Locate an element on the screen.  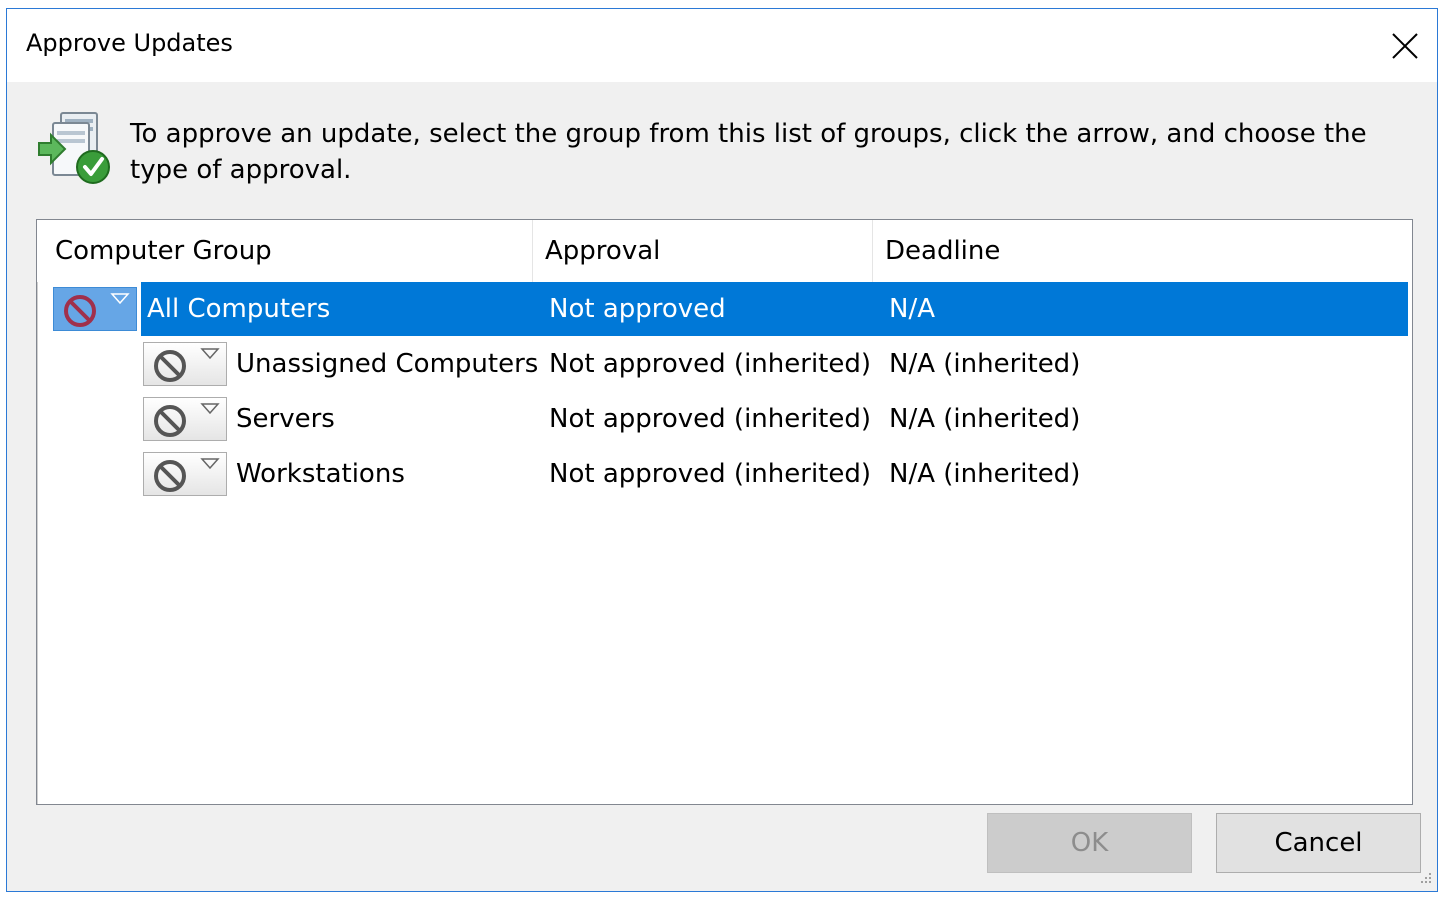
cancel-button: Cancel is located at coordinates (1318, 843).